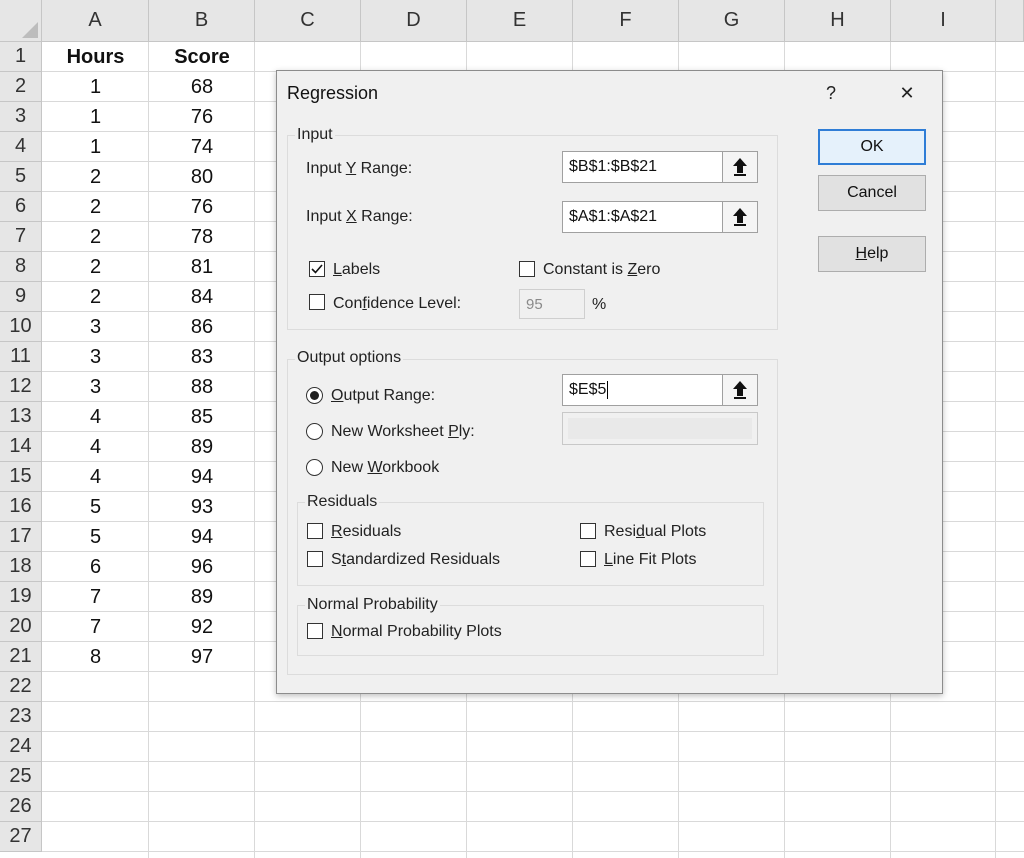 The image size is (1024, 858). Describe the element at coordinates (95, 207) in the screenshot. I see `cell-a6: 2` at that location.